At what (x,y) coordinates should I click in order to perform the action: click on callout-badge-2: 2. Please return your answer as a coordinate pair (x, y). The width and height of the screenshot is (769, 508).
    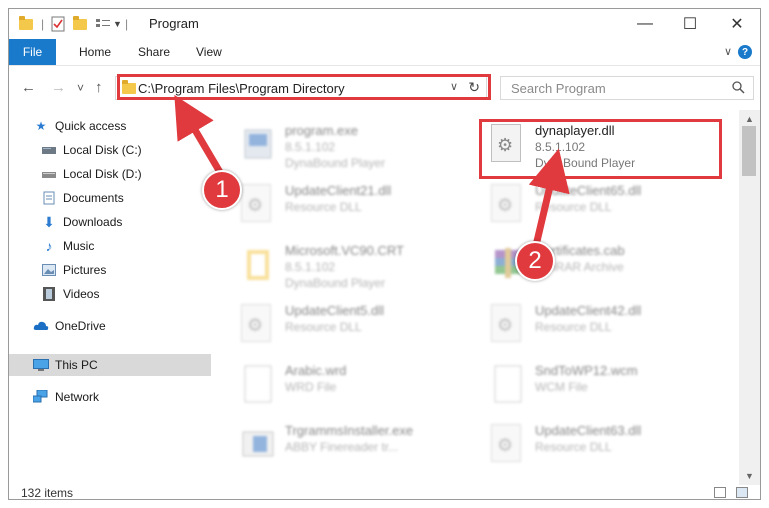
    Looking at the image, I should click on (535, 261).